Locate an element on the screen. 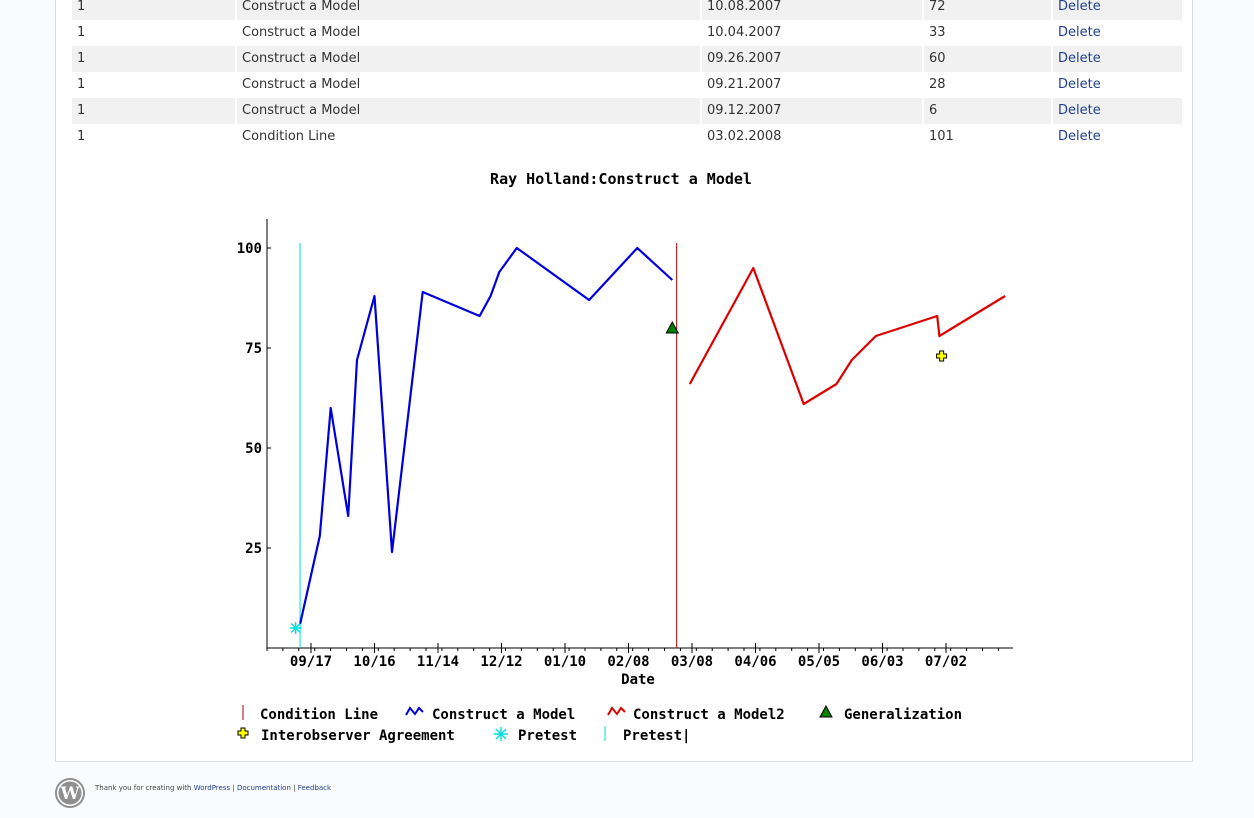 This screenshot has width=1254, height=818. interobserver-marker is located at coordinates (942, 356).